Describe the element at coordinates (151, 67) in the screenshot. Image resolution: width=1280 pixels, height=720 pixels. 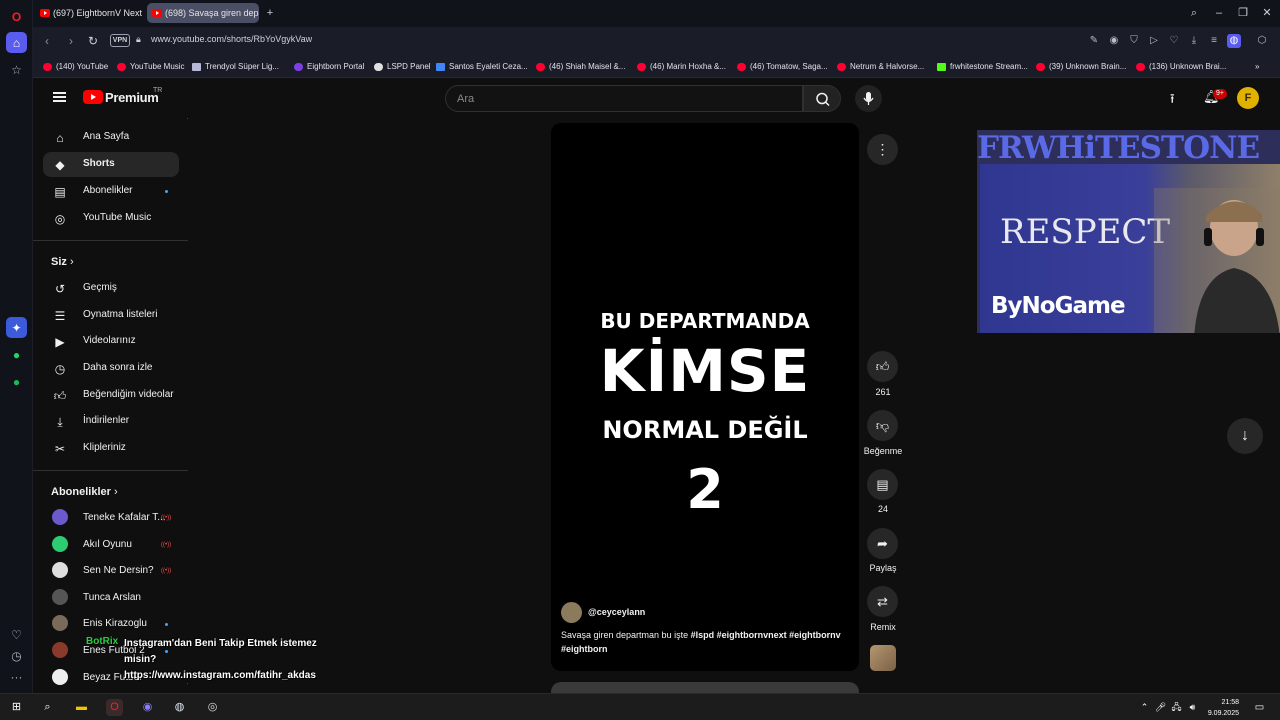
I see `bookmark-item: YouTube Music` at that location.